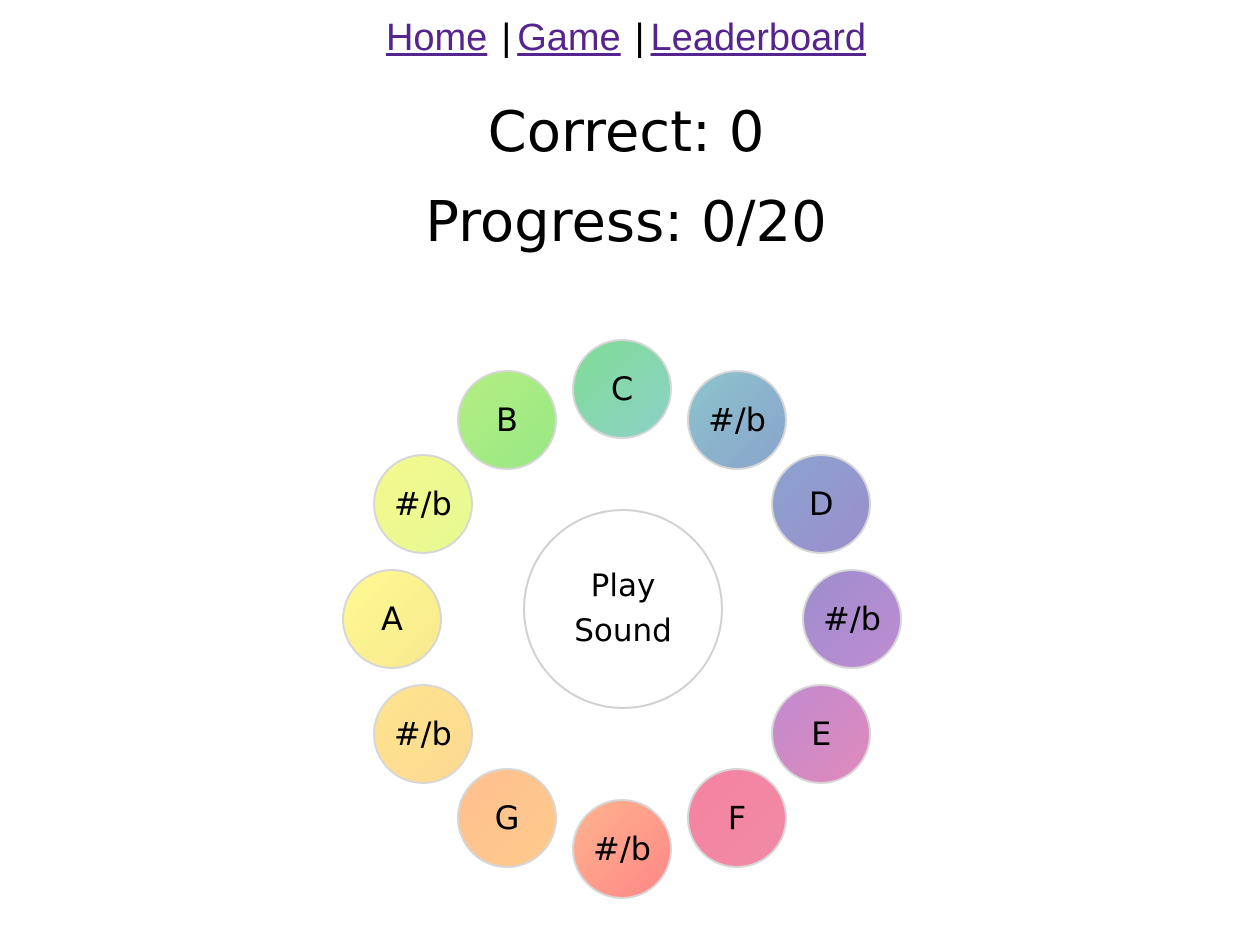  I want to click on note-button-7: G, so click(507, 818).